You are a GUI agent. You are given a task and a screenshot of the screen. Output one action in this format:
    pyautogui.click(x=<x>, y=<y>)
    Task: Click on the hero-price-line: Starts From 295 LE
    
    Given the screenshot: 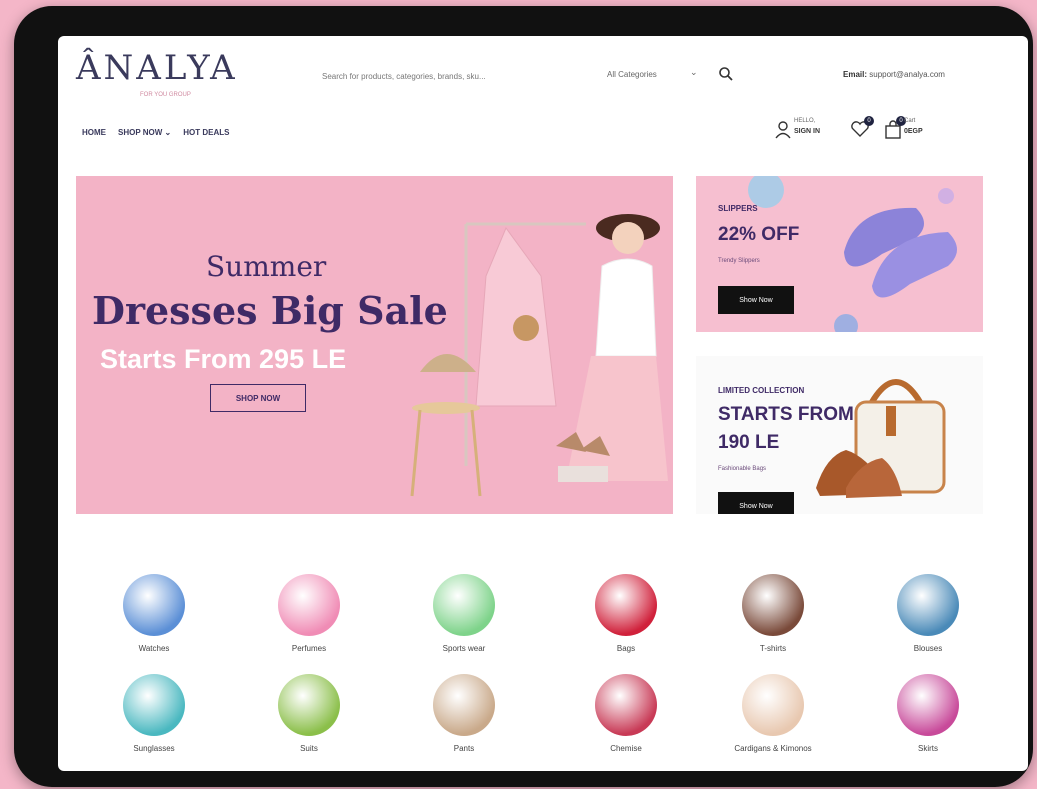 What is the action you would take?
    pyautogui.click(x=223, y=359)
    